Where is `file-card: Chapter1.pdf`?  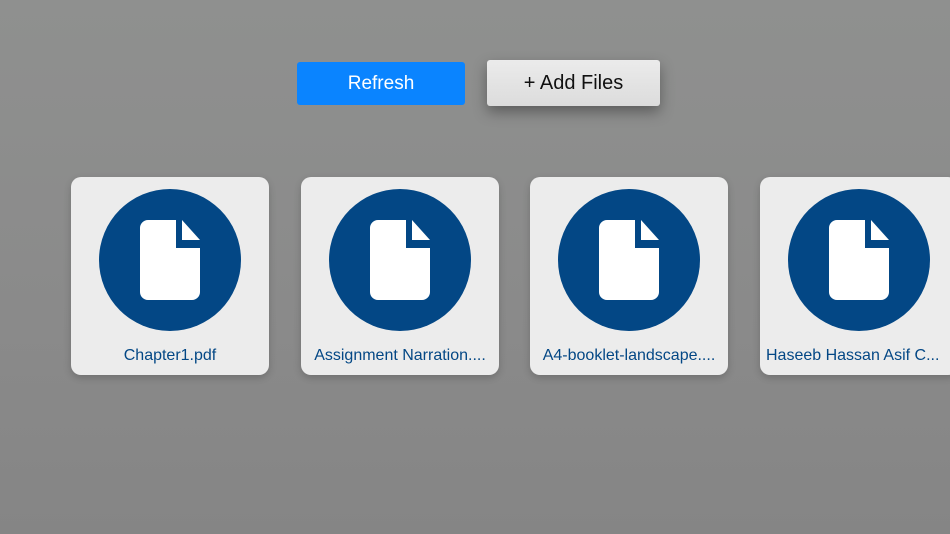
file-card: Chapter1.pdf is located at coordinates (170, 276).